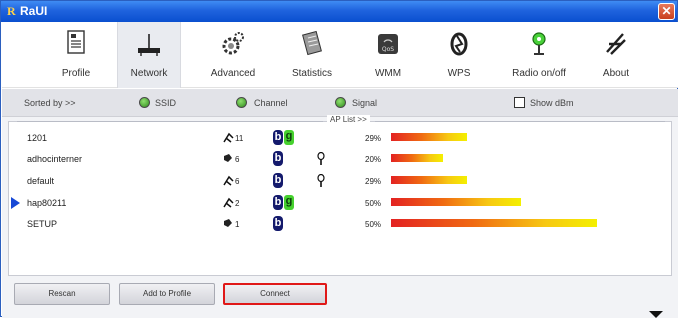  Describe the element at coordinates (41, 181) in the screenshot. I see `ap-ssid: default` at that location.